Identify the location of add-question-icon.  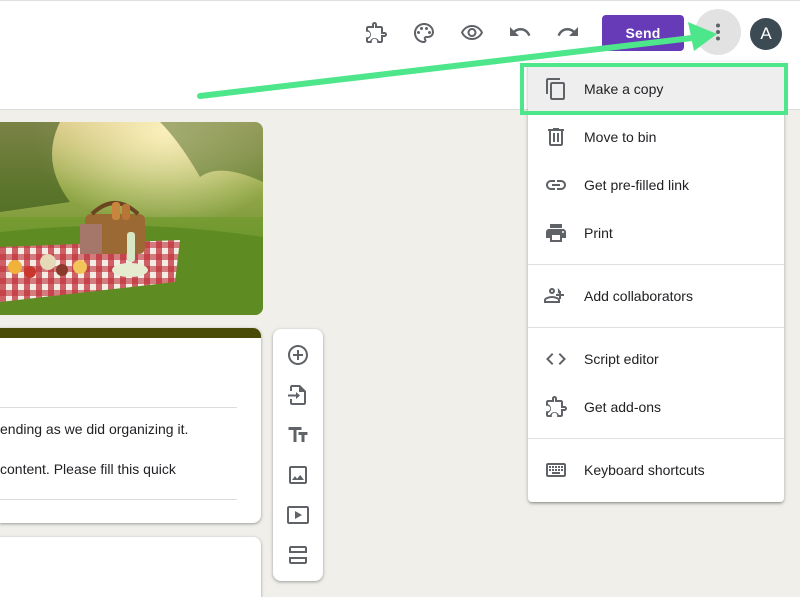
(298, 355).